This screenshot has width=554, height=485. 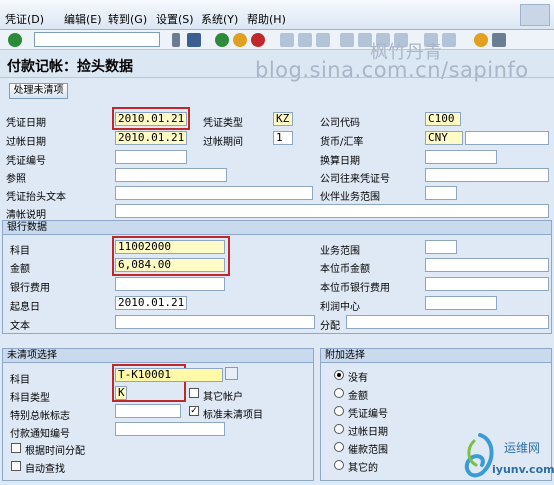 What do you see at coordinates (158, 356) in the screenshot?
I see `open-item-selection-heading: 未清项选择` at bounding box center [158, 356].